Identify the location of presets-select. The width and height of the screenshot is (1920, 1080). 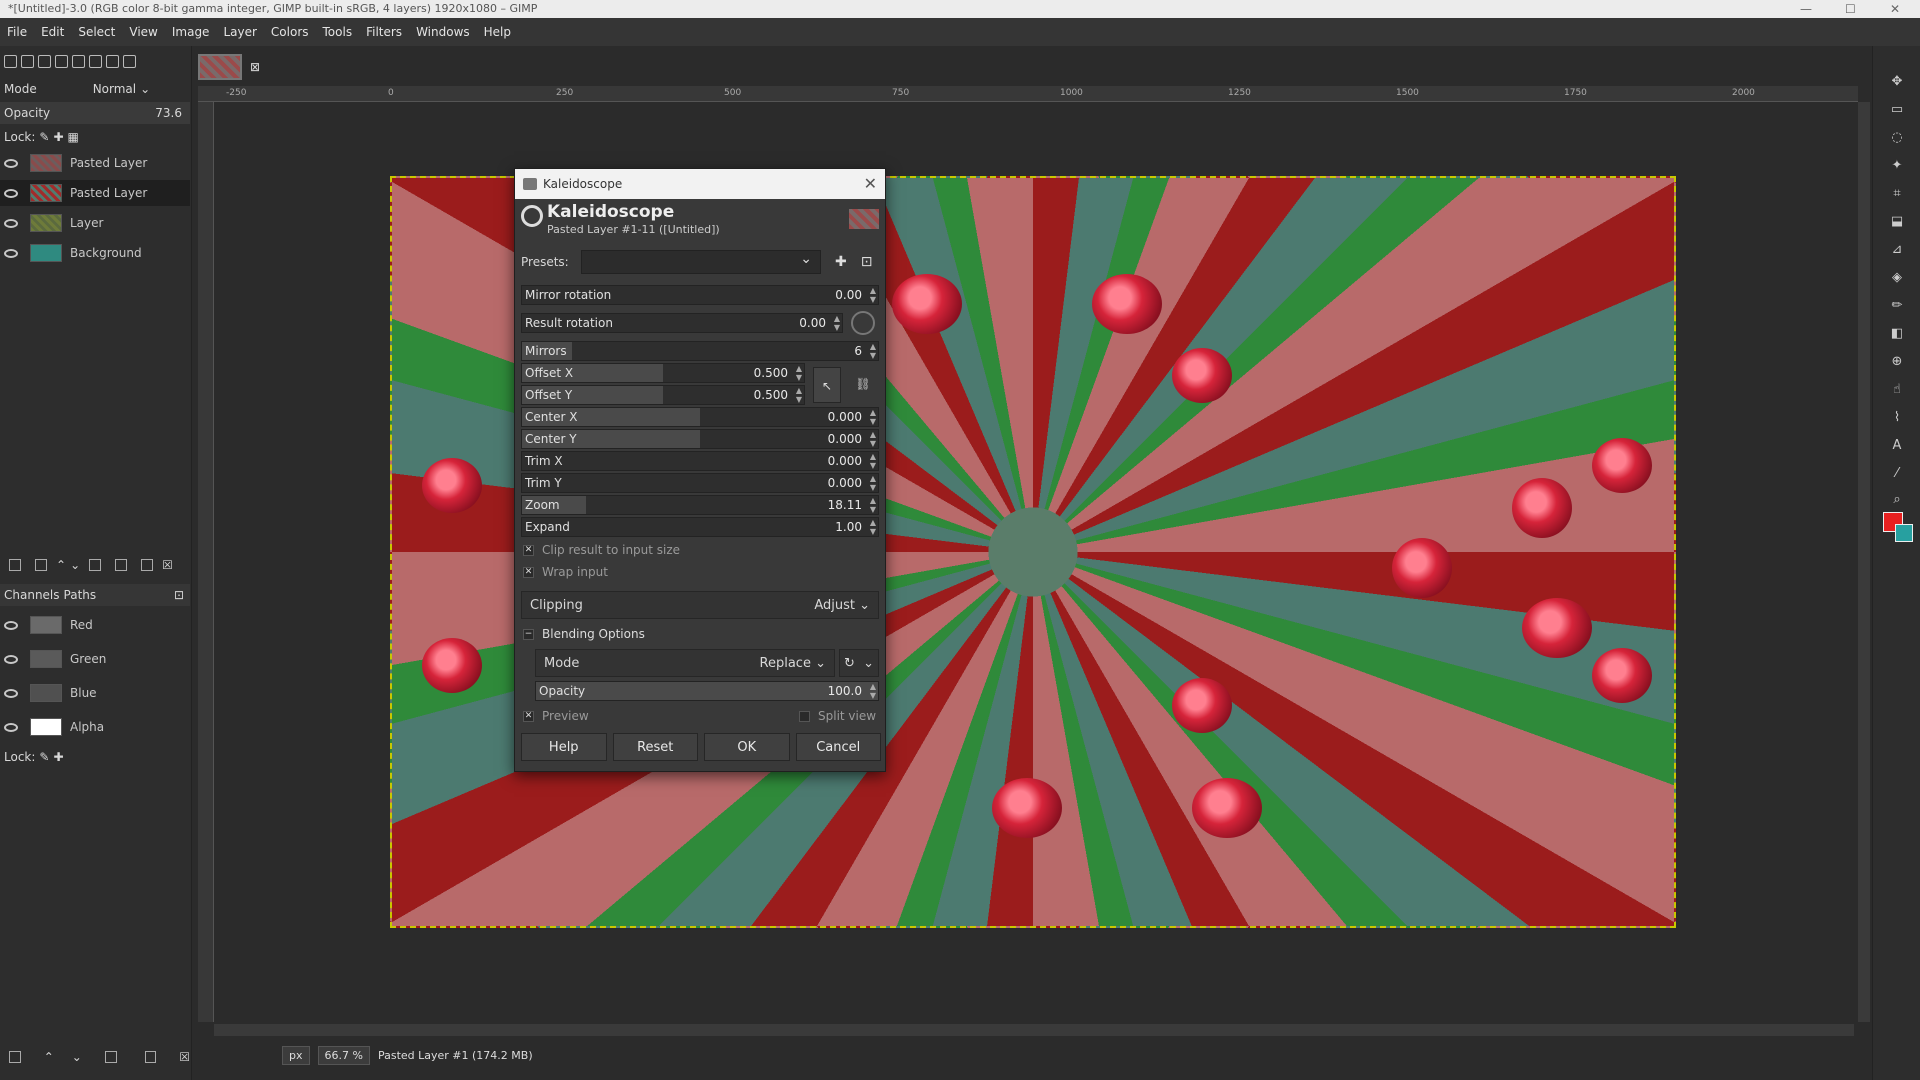
(701, 262).